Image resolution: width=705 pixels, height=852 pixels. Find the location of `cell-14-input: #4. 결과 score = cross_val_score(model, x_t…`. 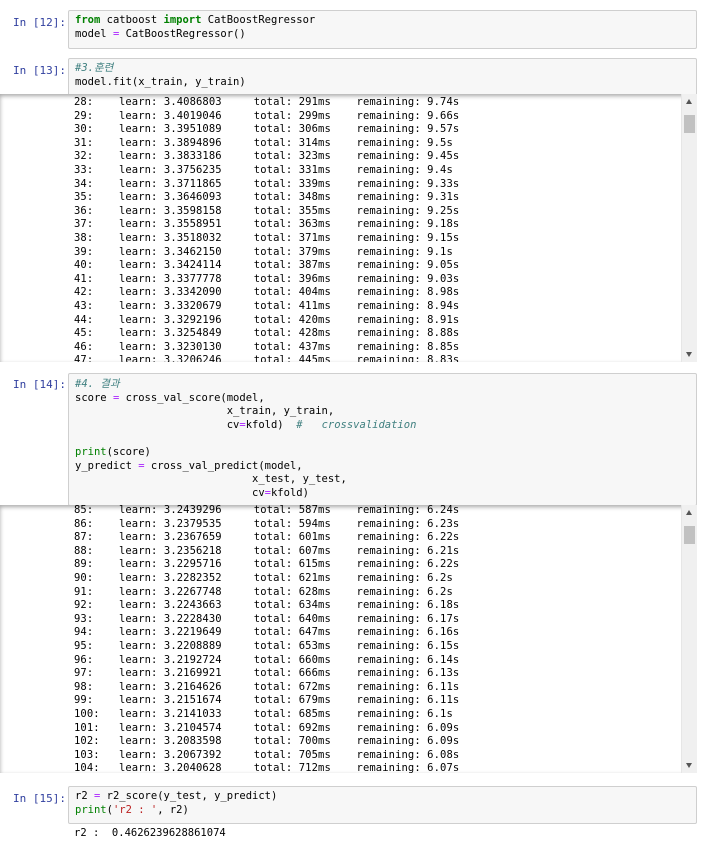

cell-14-input: #4. 결과 score = cross_val_score(model, x_t… is located at coordinates (382, 439).